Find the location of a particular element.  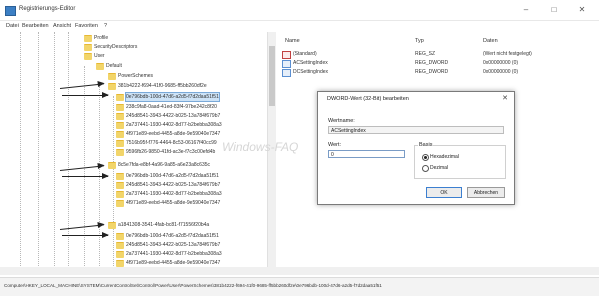

menu-view: Ansicht is located at coordinates (62, 26).